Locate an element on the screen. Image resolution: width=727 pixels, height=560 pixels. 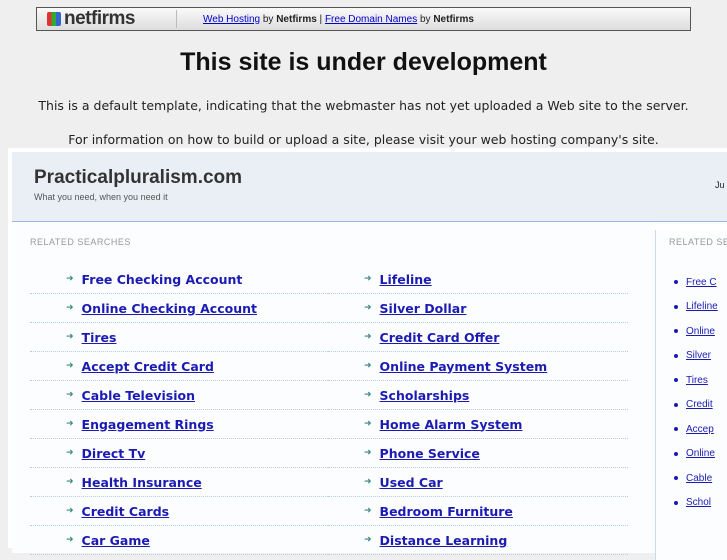
sidebar-item: Free C is located at coordinates (696, 282).